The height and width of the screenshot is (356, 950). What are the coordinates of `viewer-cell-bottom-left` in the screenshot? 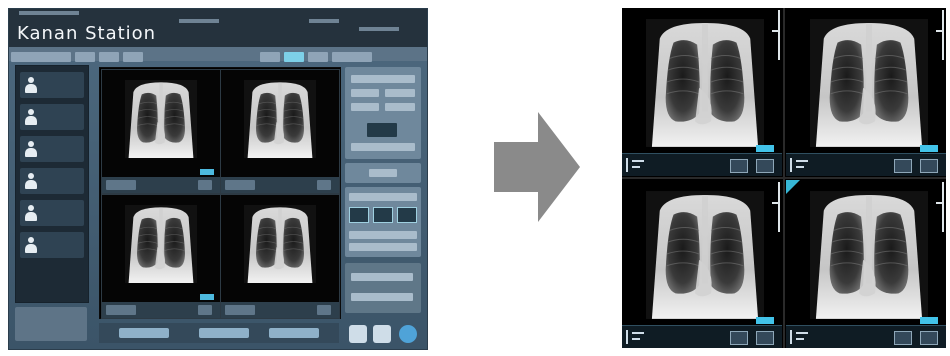 It's located at (702, 264).